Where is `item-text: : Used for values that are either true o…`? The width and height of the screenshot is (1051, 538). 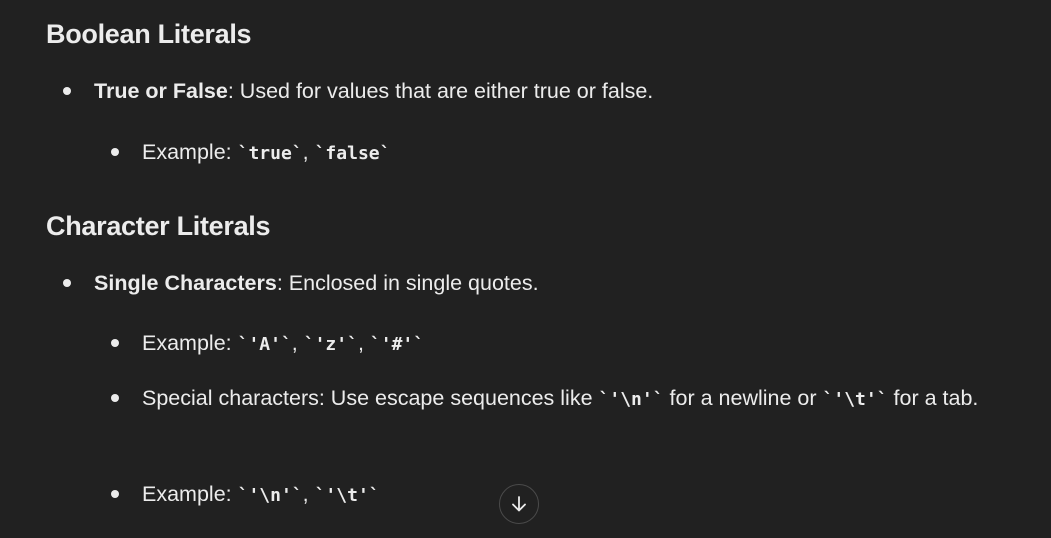
item-text: : Used for values that are either true o… is located at coordinates (440, 91).